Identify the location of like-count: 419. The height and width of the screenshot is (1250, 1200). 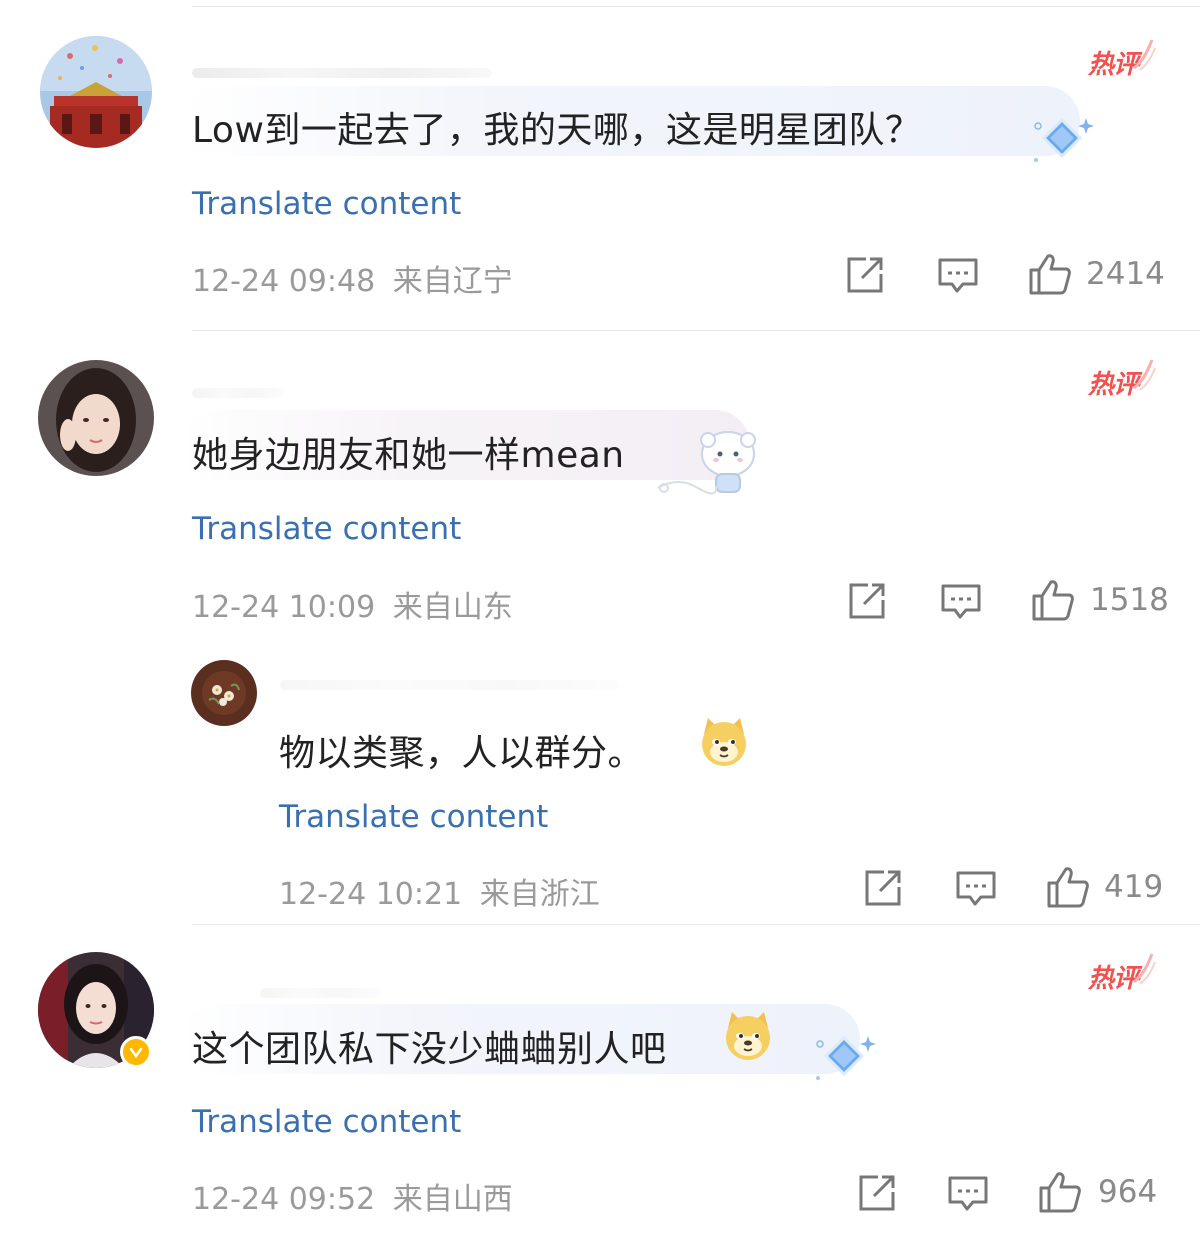
(1134, 887).